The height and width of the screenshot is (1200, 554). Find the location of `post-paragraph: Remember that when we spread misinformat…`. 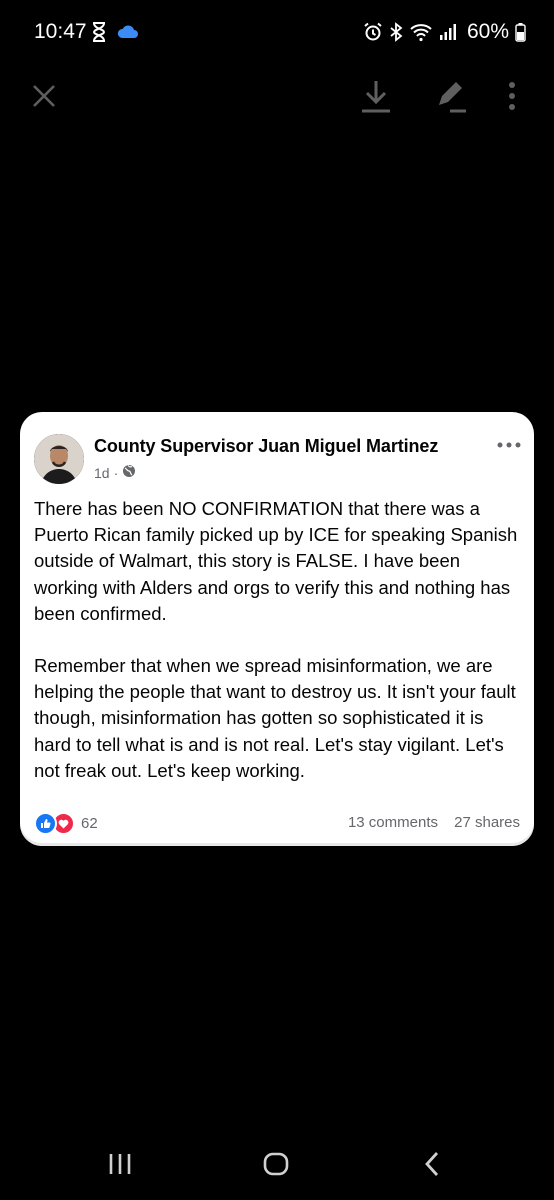

post-paragraph: Remember that when we spread misinformat… is located at coordinates (275, 718).